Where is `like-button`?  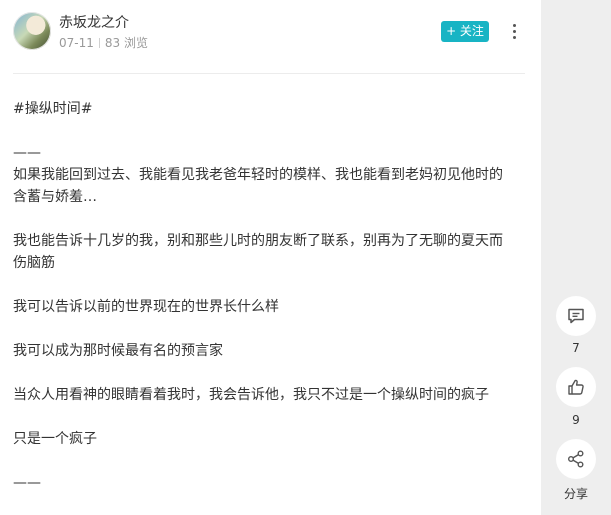
like-button is located at coordinates (576, 387).